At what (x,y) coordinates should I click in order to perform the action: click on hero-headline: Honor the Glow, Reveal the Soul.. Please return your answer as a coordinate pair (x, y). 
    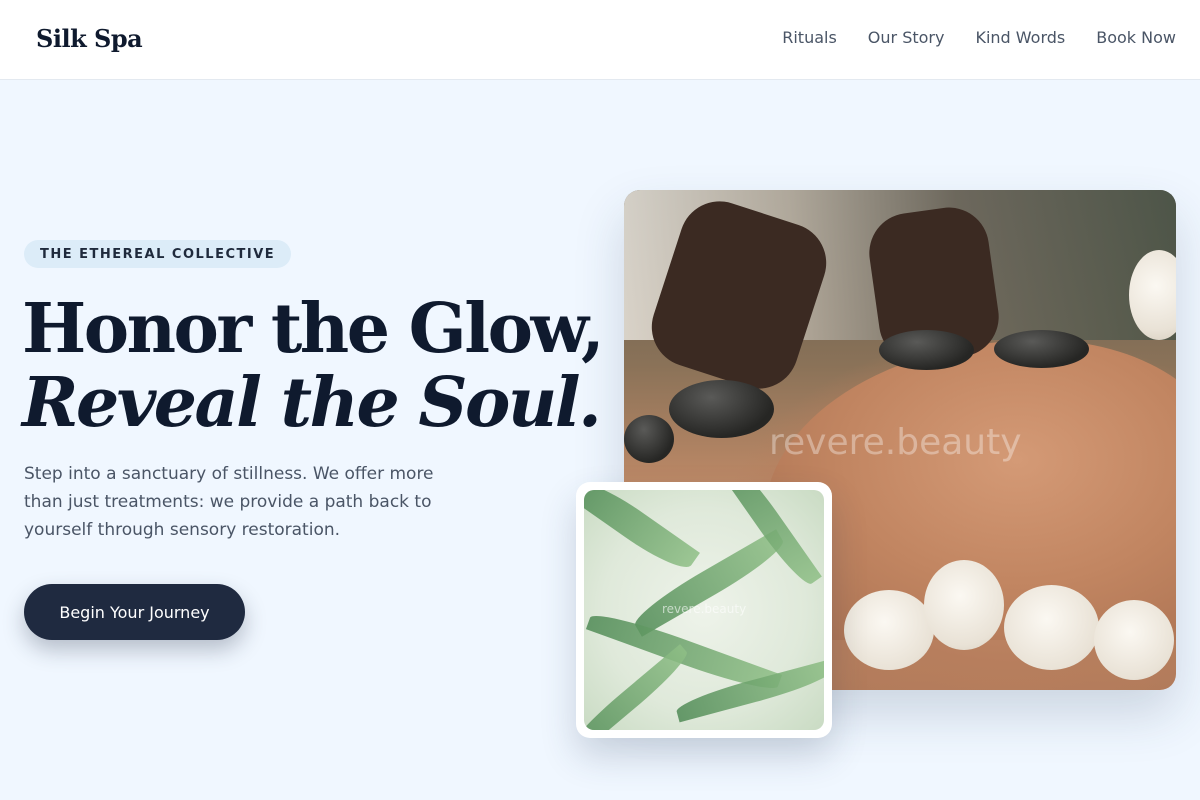
    Looking at the image, I should click on (313, 366).